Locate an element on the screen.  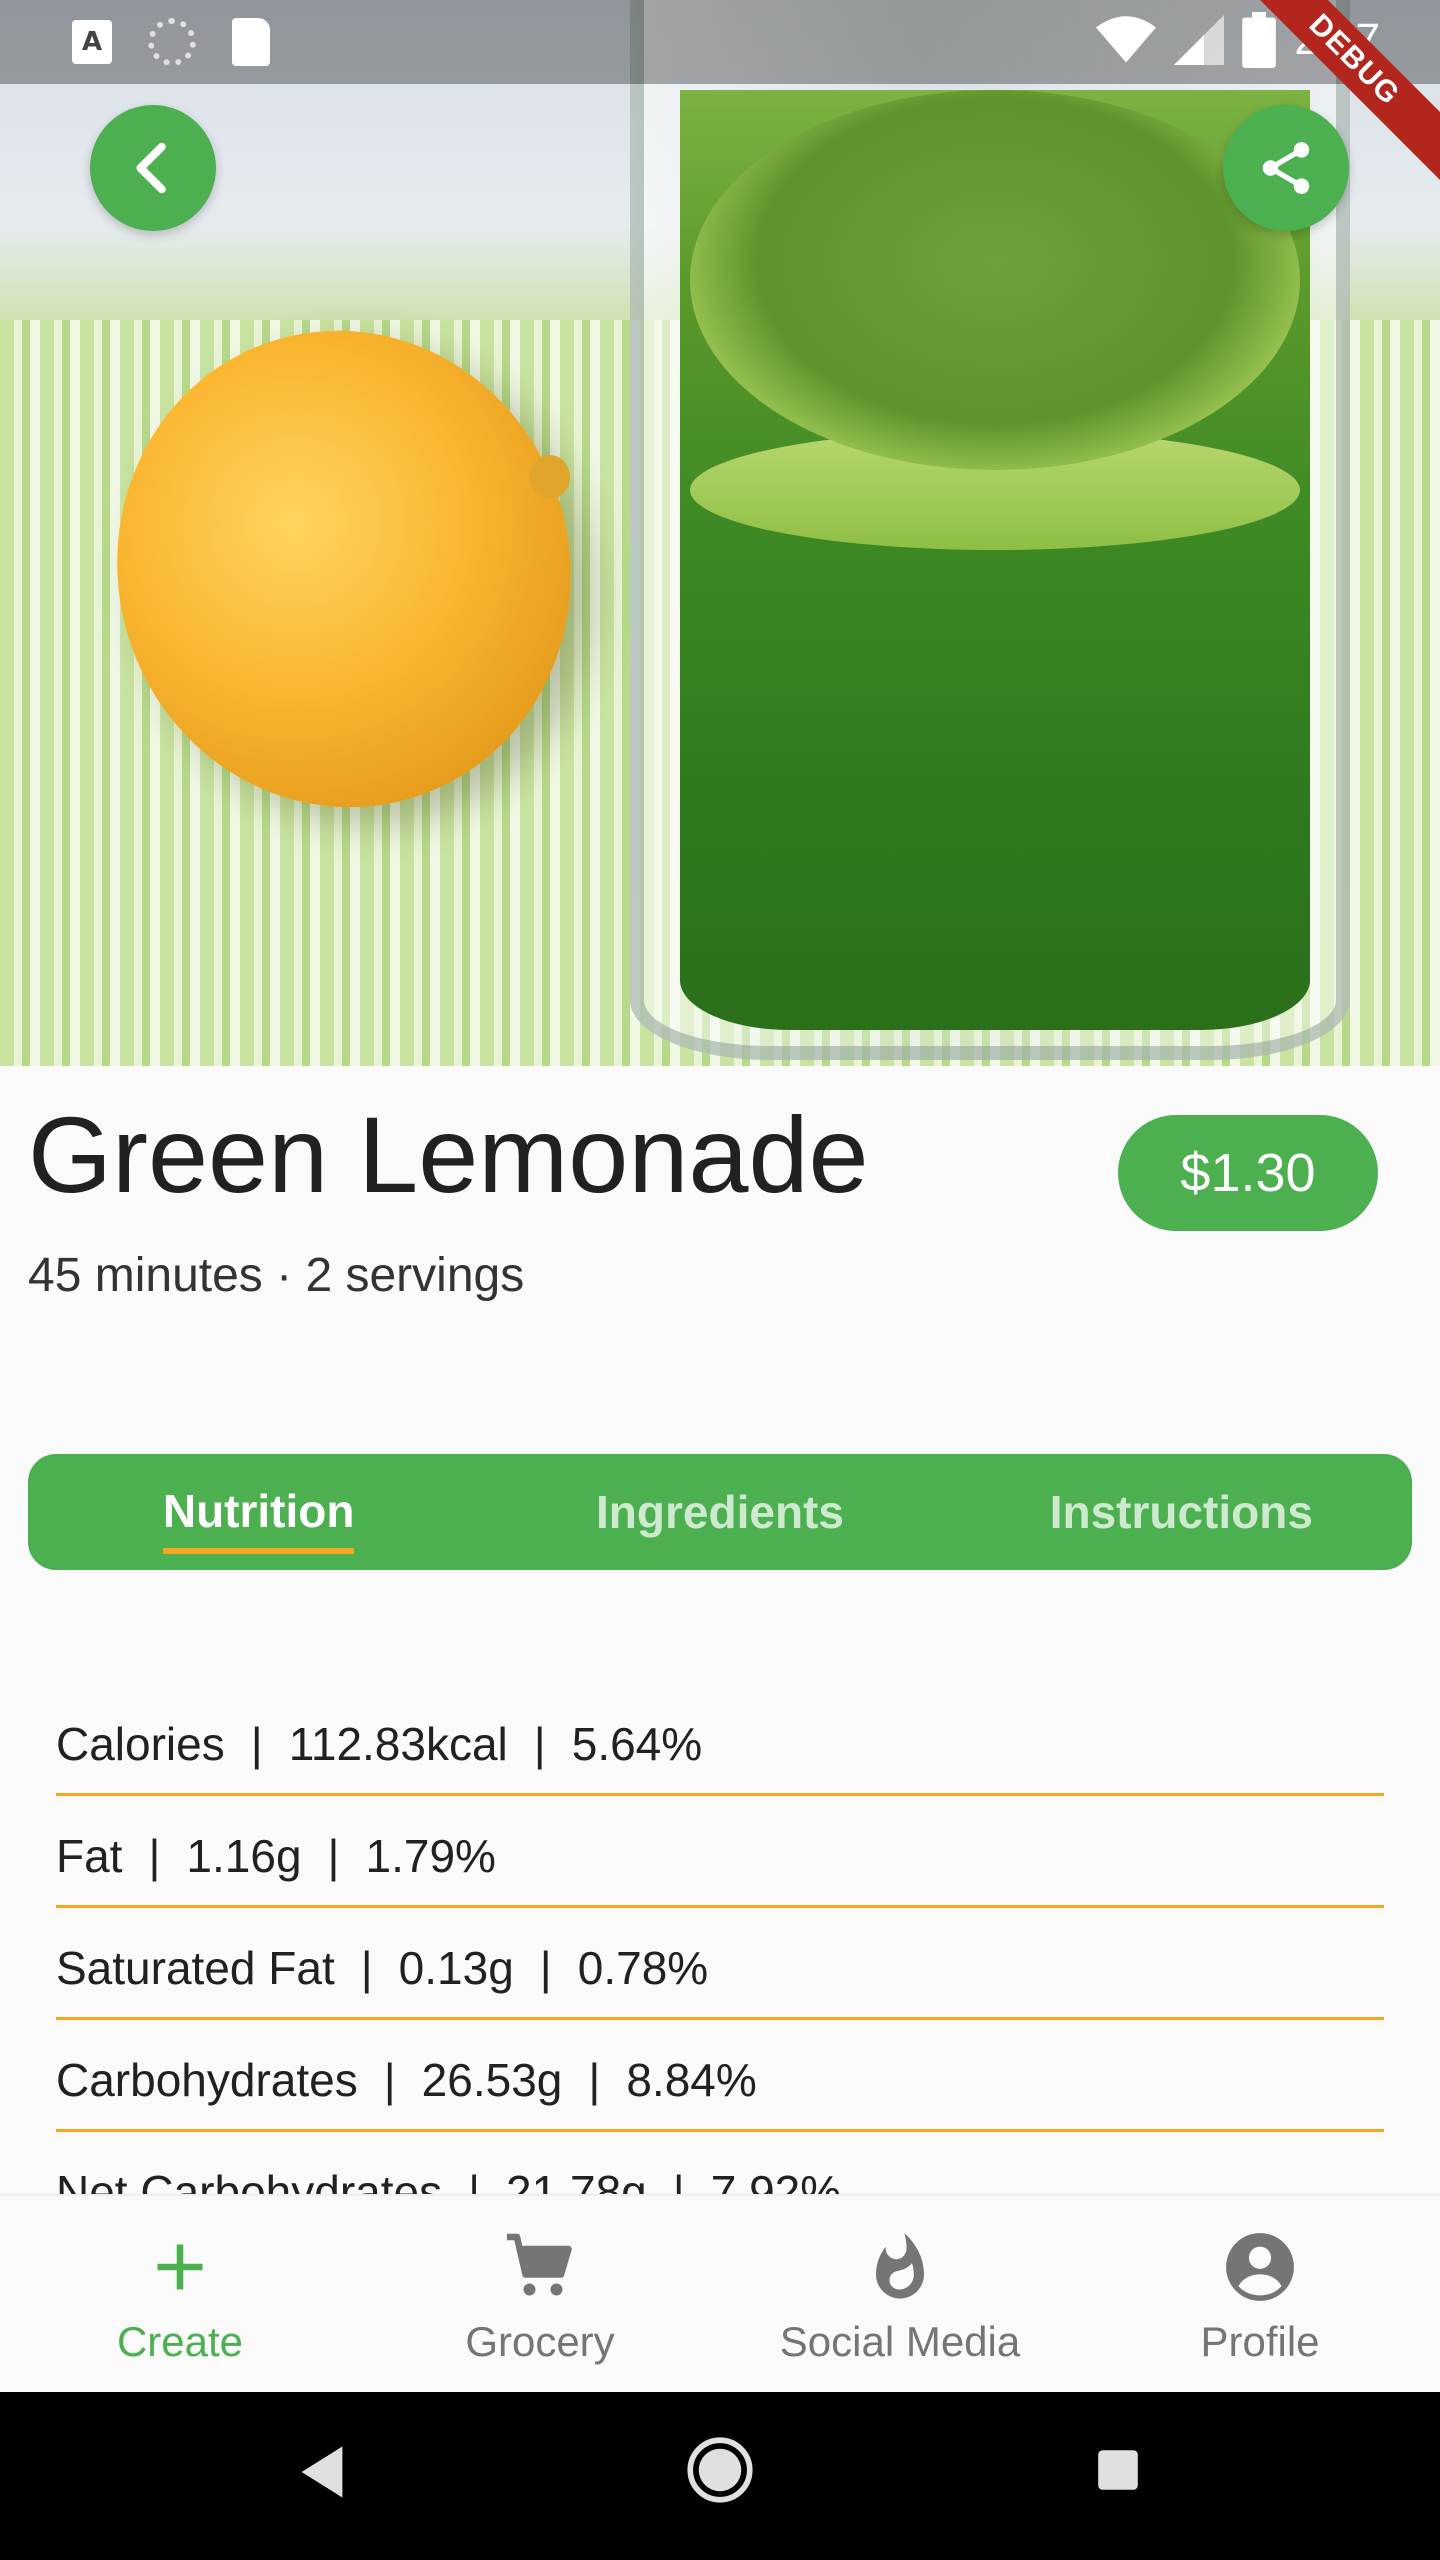
tab-nutrition: Nutrition is located at coordinates (258, 1512).